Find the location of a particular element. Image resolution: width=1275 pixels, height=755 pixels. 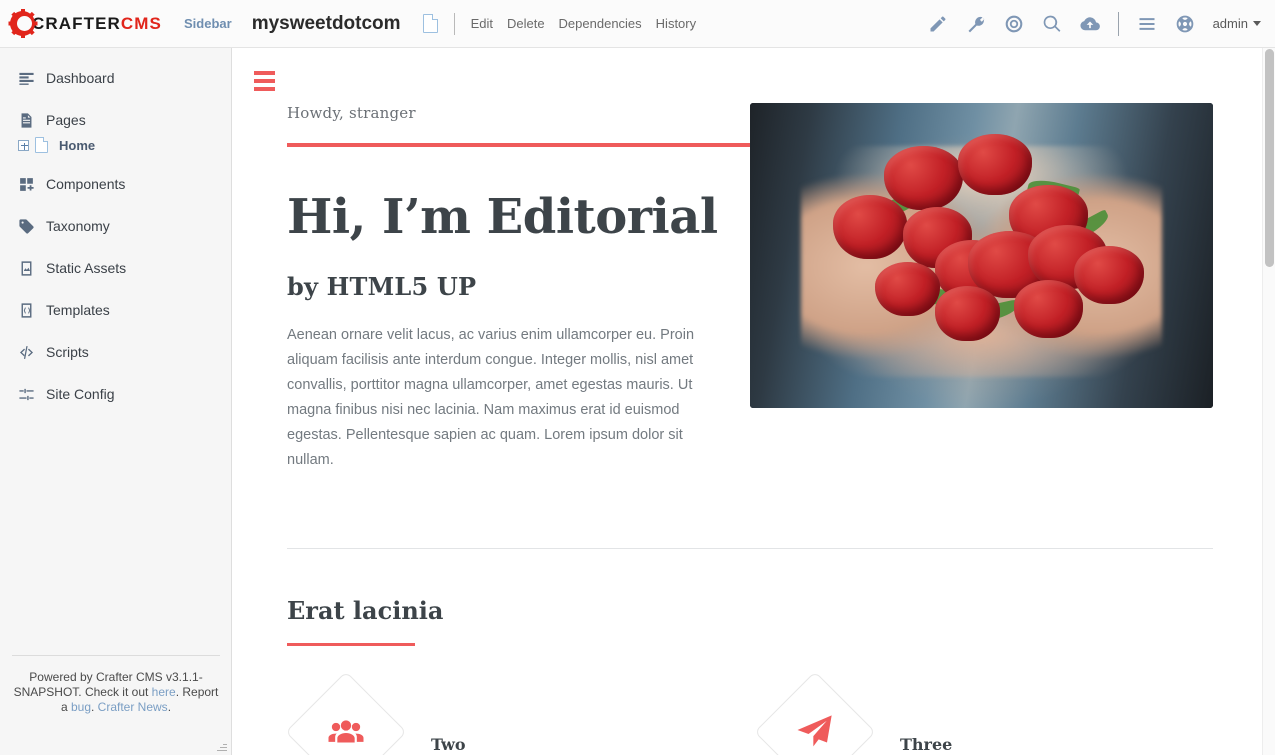

crafter-logo: CRAFTERCMS is located at coordinates (85, 23).